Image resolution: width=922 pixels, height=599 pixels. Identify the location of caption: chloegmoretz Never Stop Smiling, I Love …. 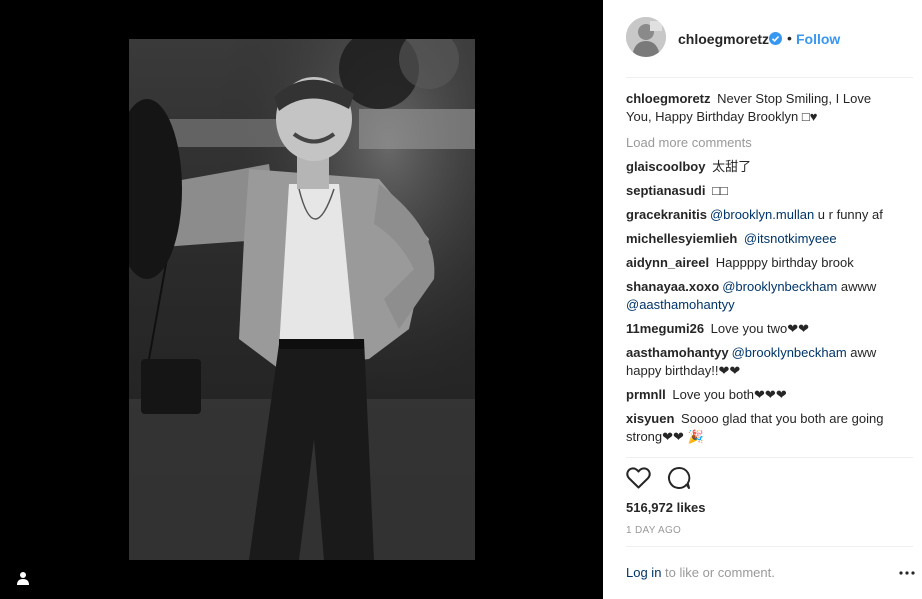
(761, 108).